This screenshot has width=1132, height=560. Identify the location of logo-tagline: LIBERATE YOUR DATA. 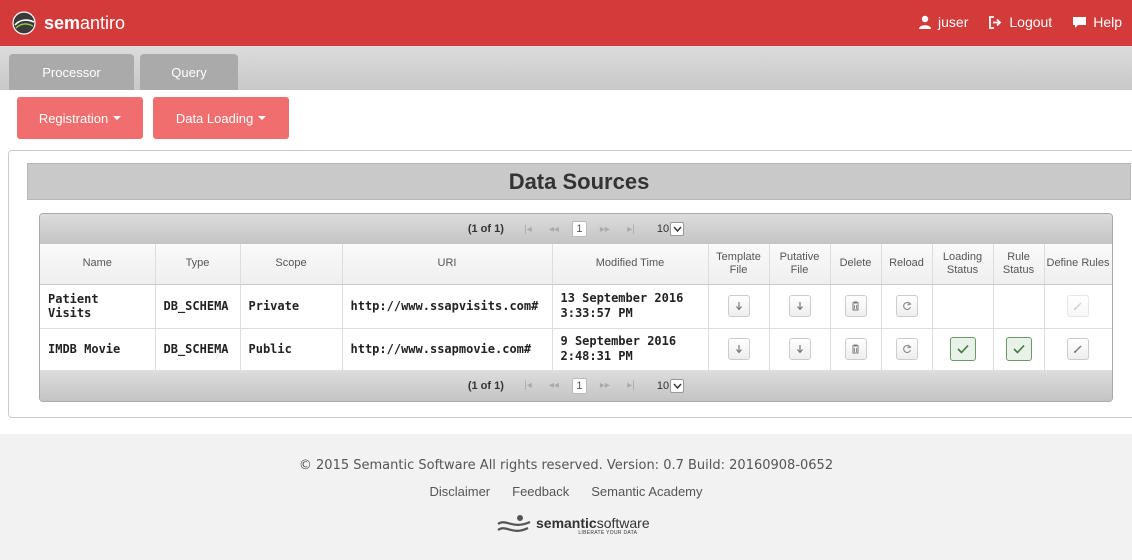
(608, 532).